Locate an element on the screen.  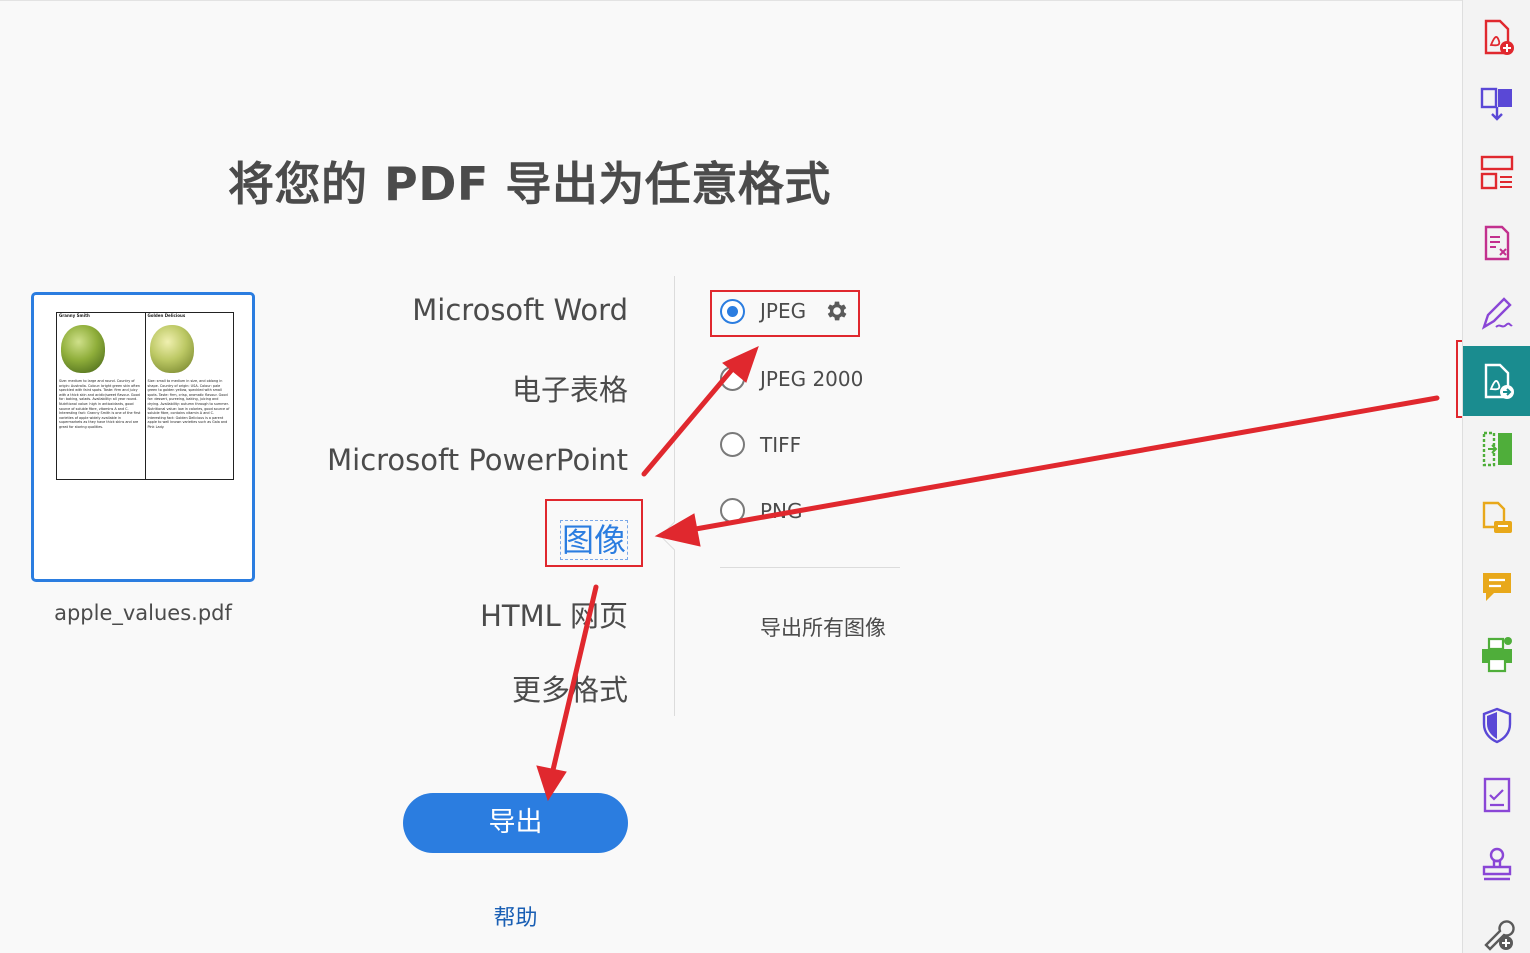
tool-stamp is located at coordinates (1496, 865).